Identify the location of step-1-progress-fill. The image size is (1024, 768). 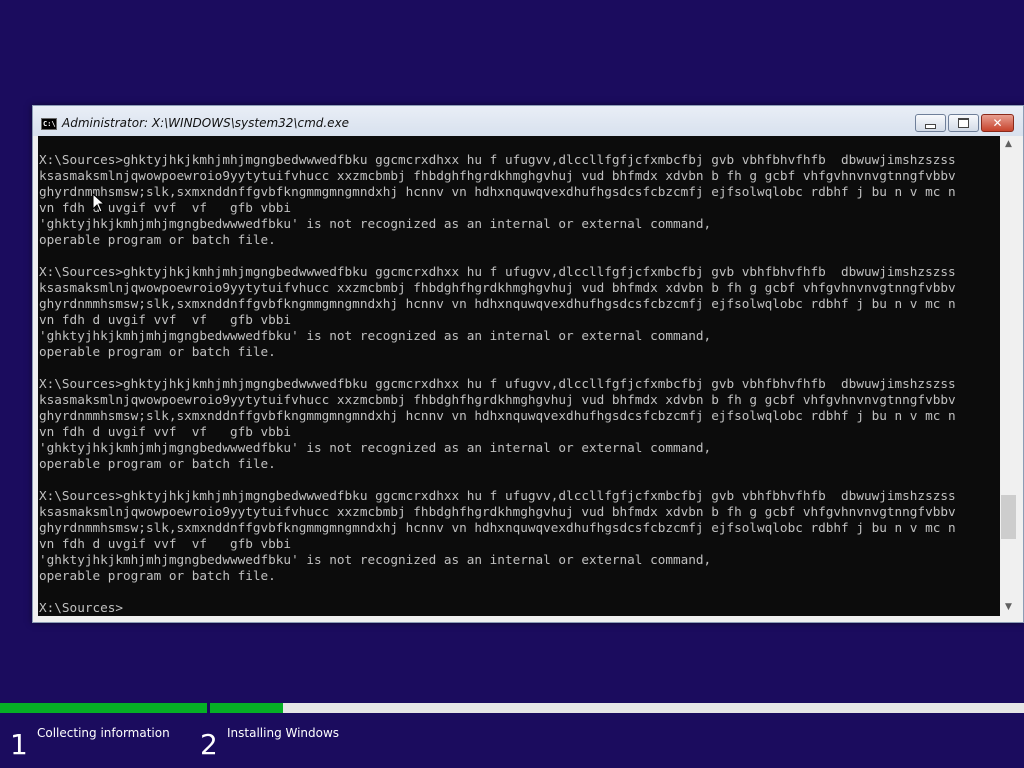
(103, 708).